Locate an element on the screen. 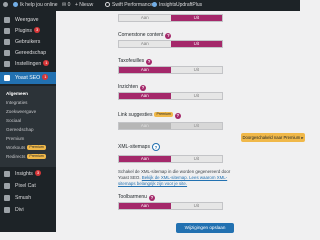  cornerstone-toggle: Aan Uit is located at coordinates (170, 44).